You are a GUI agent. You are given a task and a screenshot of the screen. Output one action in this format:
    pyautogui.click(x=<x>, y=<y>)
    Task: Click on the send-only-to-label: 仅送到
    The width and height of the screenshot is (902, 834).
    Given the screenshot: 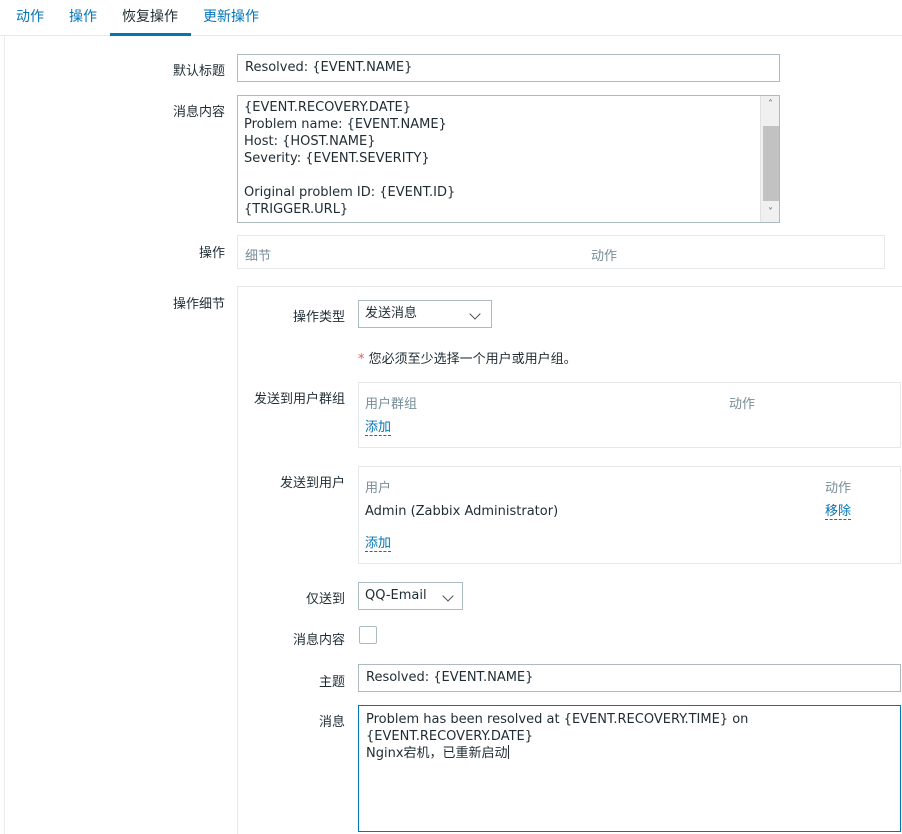 What is the action you would take?
    pyautogui.click(x=325, y=599)
    